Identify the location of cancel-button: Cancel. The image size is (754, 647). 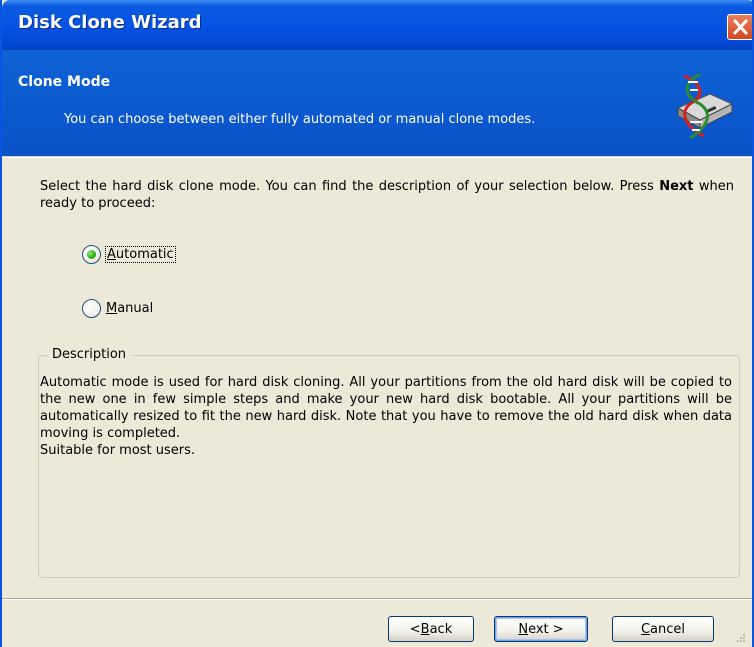
(663, 629).